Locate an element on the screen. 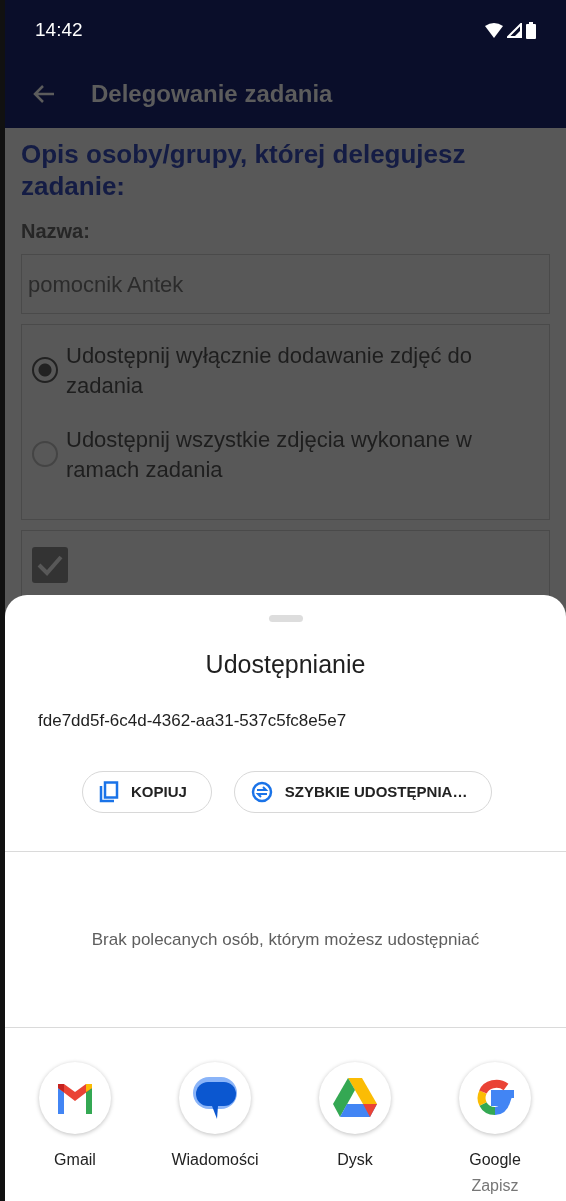 The width and height of the screenshot is (566, 1201). wifi-icon is located at coordinates (494, 30).